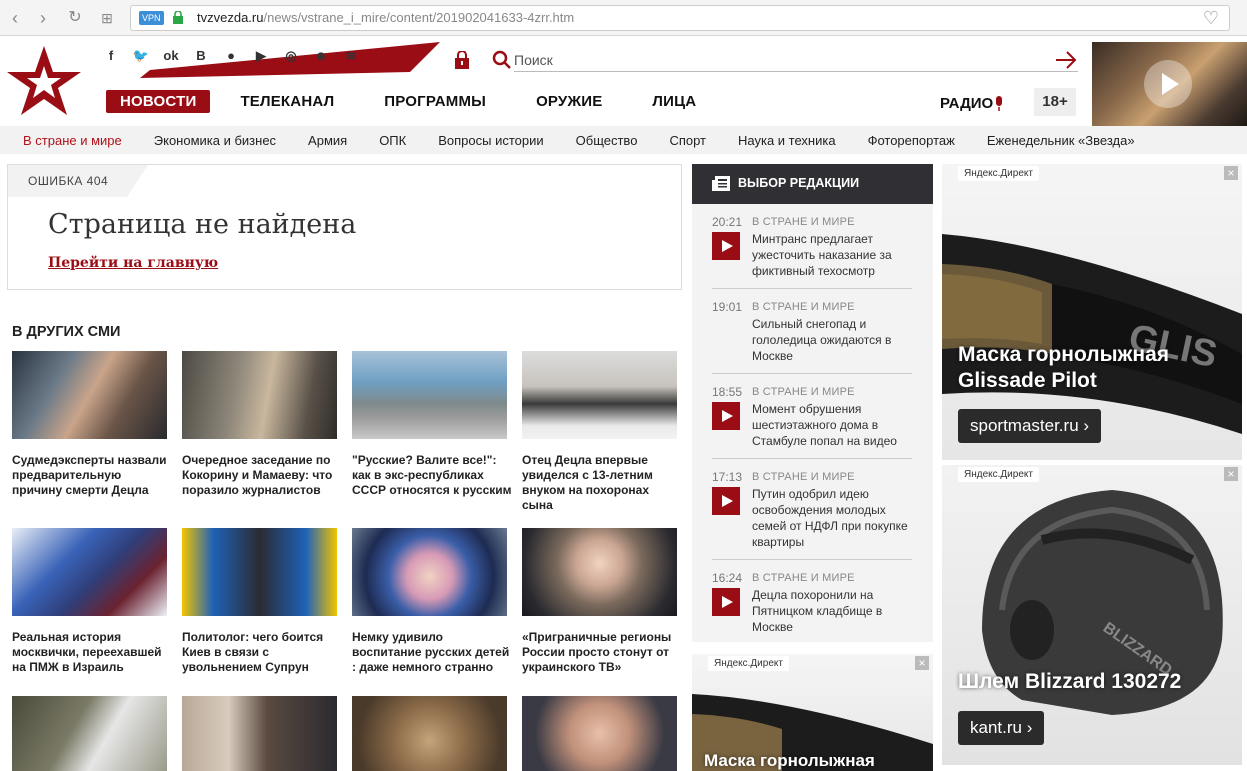  What do you see at coordinates (789, 760) in the screenshot?
I see `ad-title: Маска горнолыжная` at bounding box center [789, 760].